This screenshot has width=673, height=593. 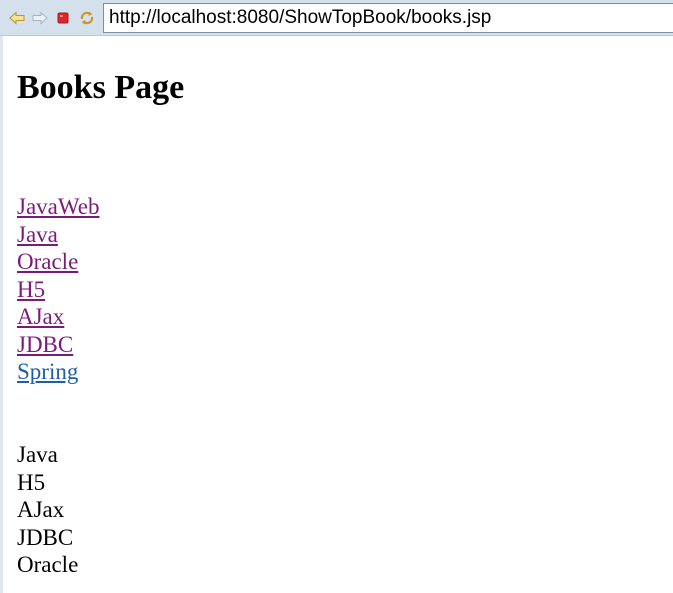 I want to click on top-books-list: Java H5 AJax JDBC Oracle, so click(x=47, y=510).